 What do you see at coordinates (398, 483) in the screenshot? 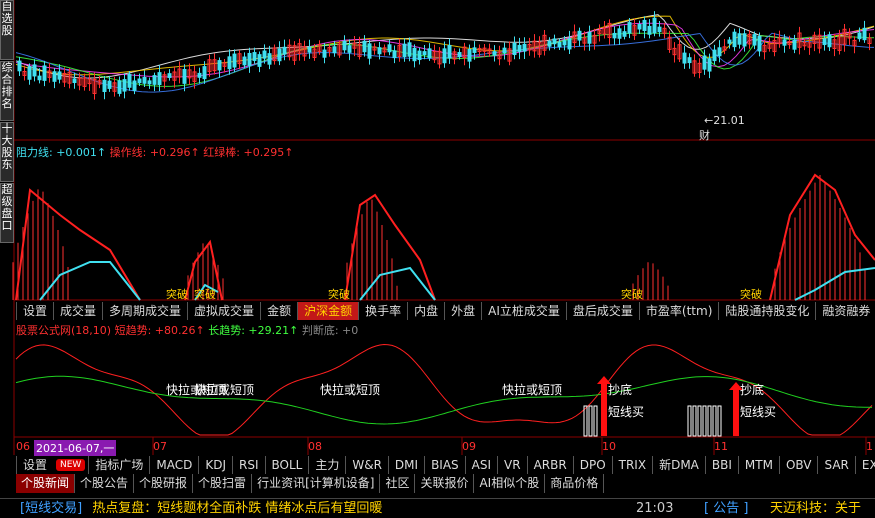
I see `info-tab: 社区` at bounding box center [398, 483].